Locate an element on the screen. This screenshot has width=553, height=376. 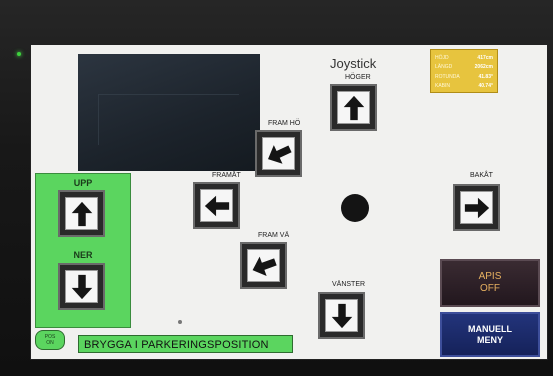
fram-ho-button is located at coordinates (278, 153).